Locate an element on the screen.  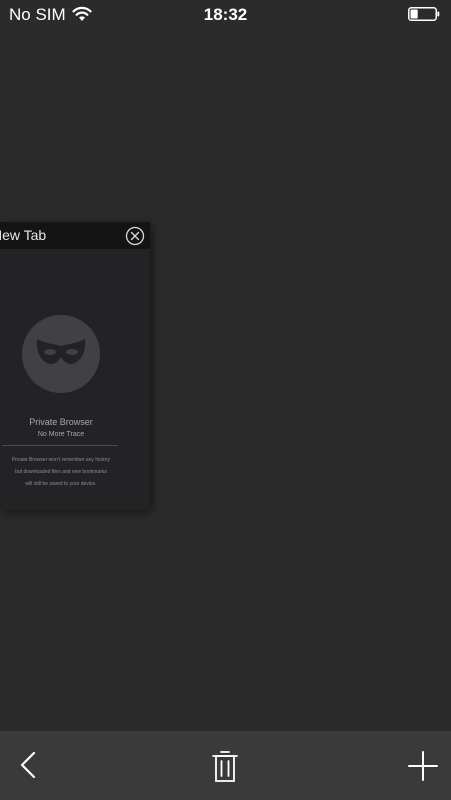
plus-icon is located at coordinates (423, 766).